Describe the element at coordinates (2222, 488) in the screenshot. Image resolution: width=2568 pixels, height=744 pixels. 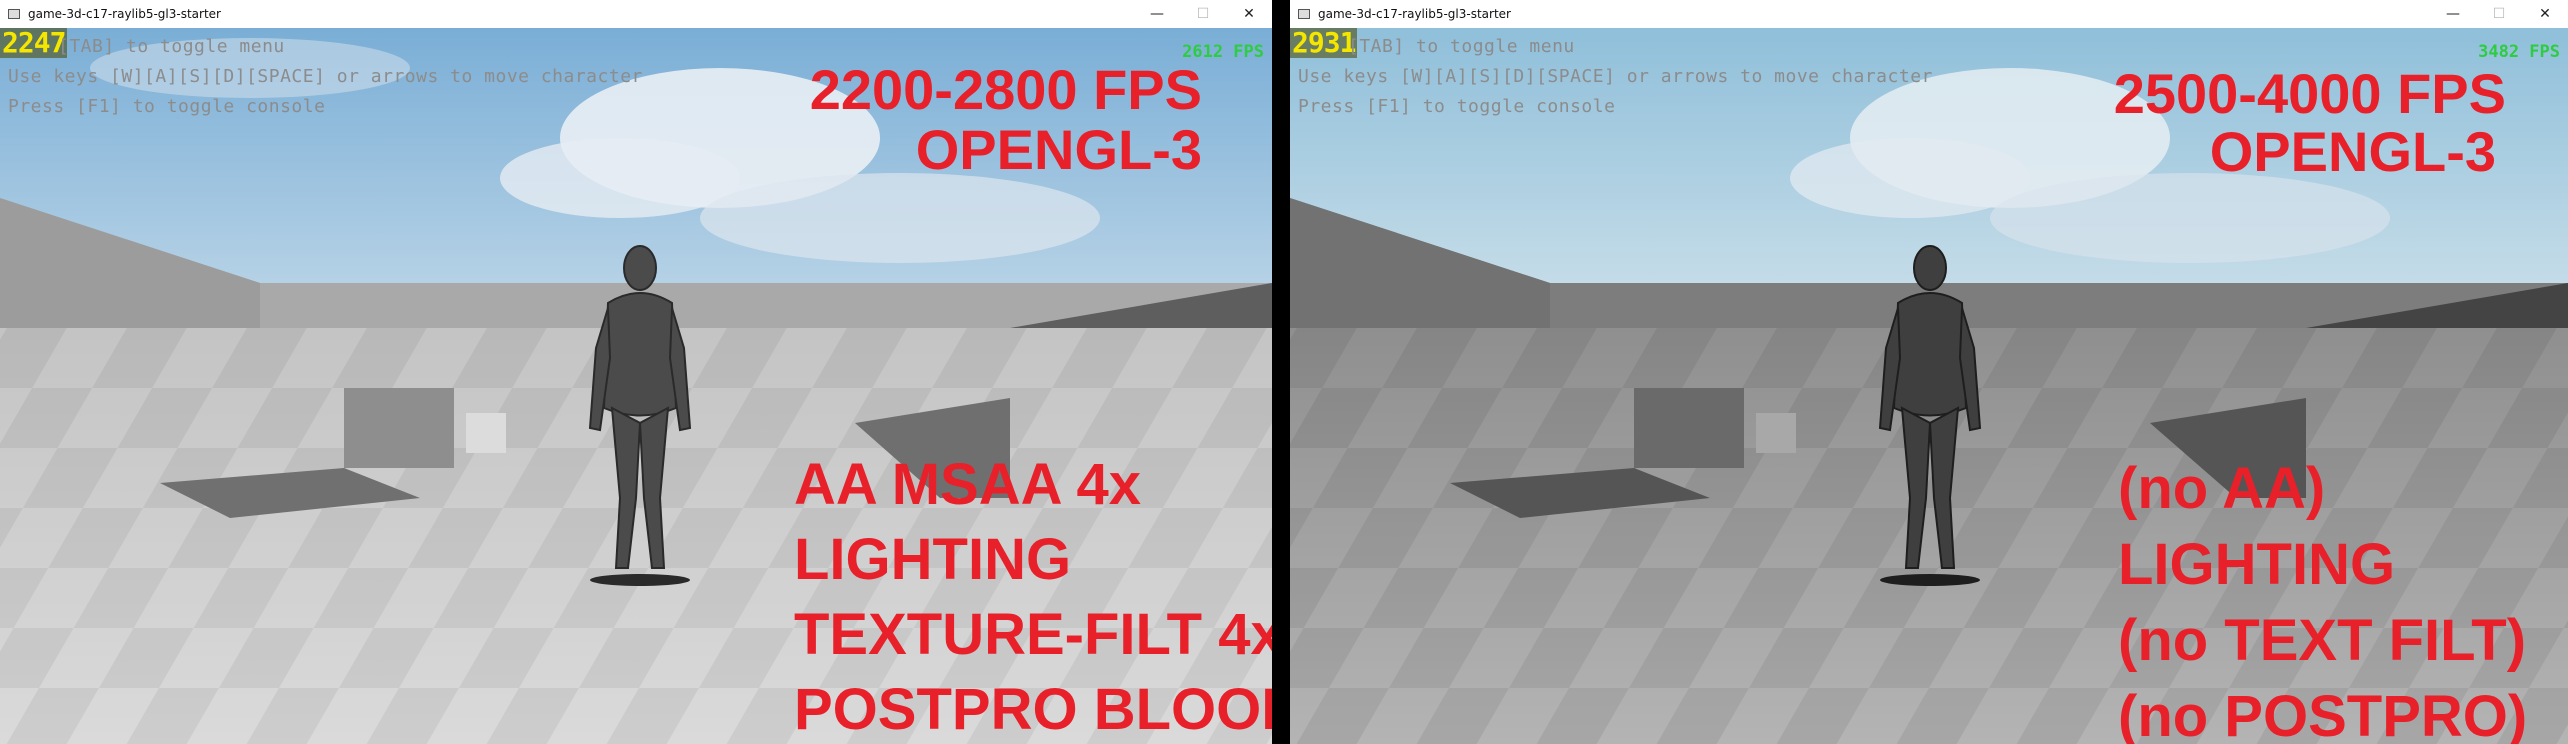
I see `feature-label: (no AA)` at that location.